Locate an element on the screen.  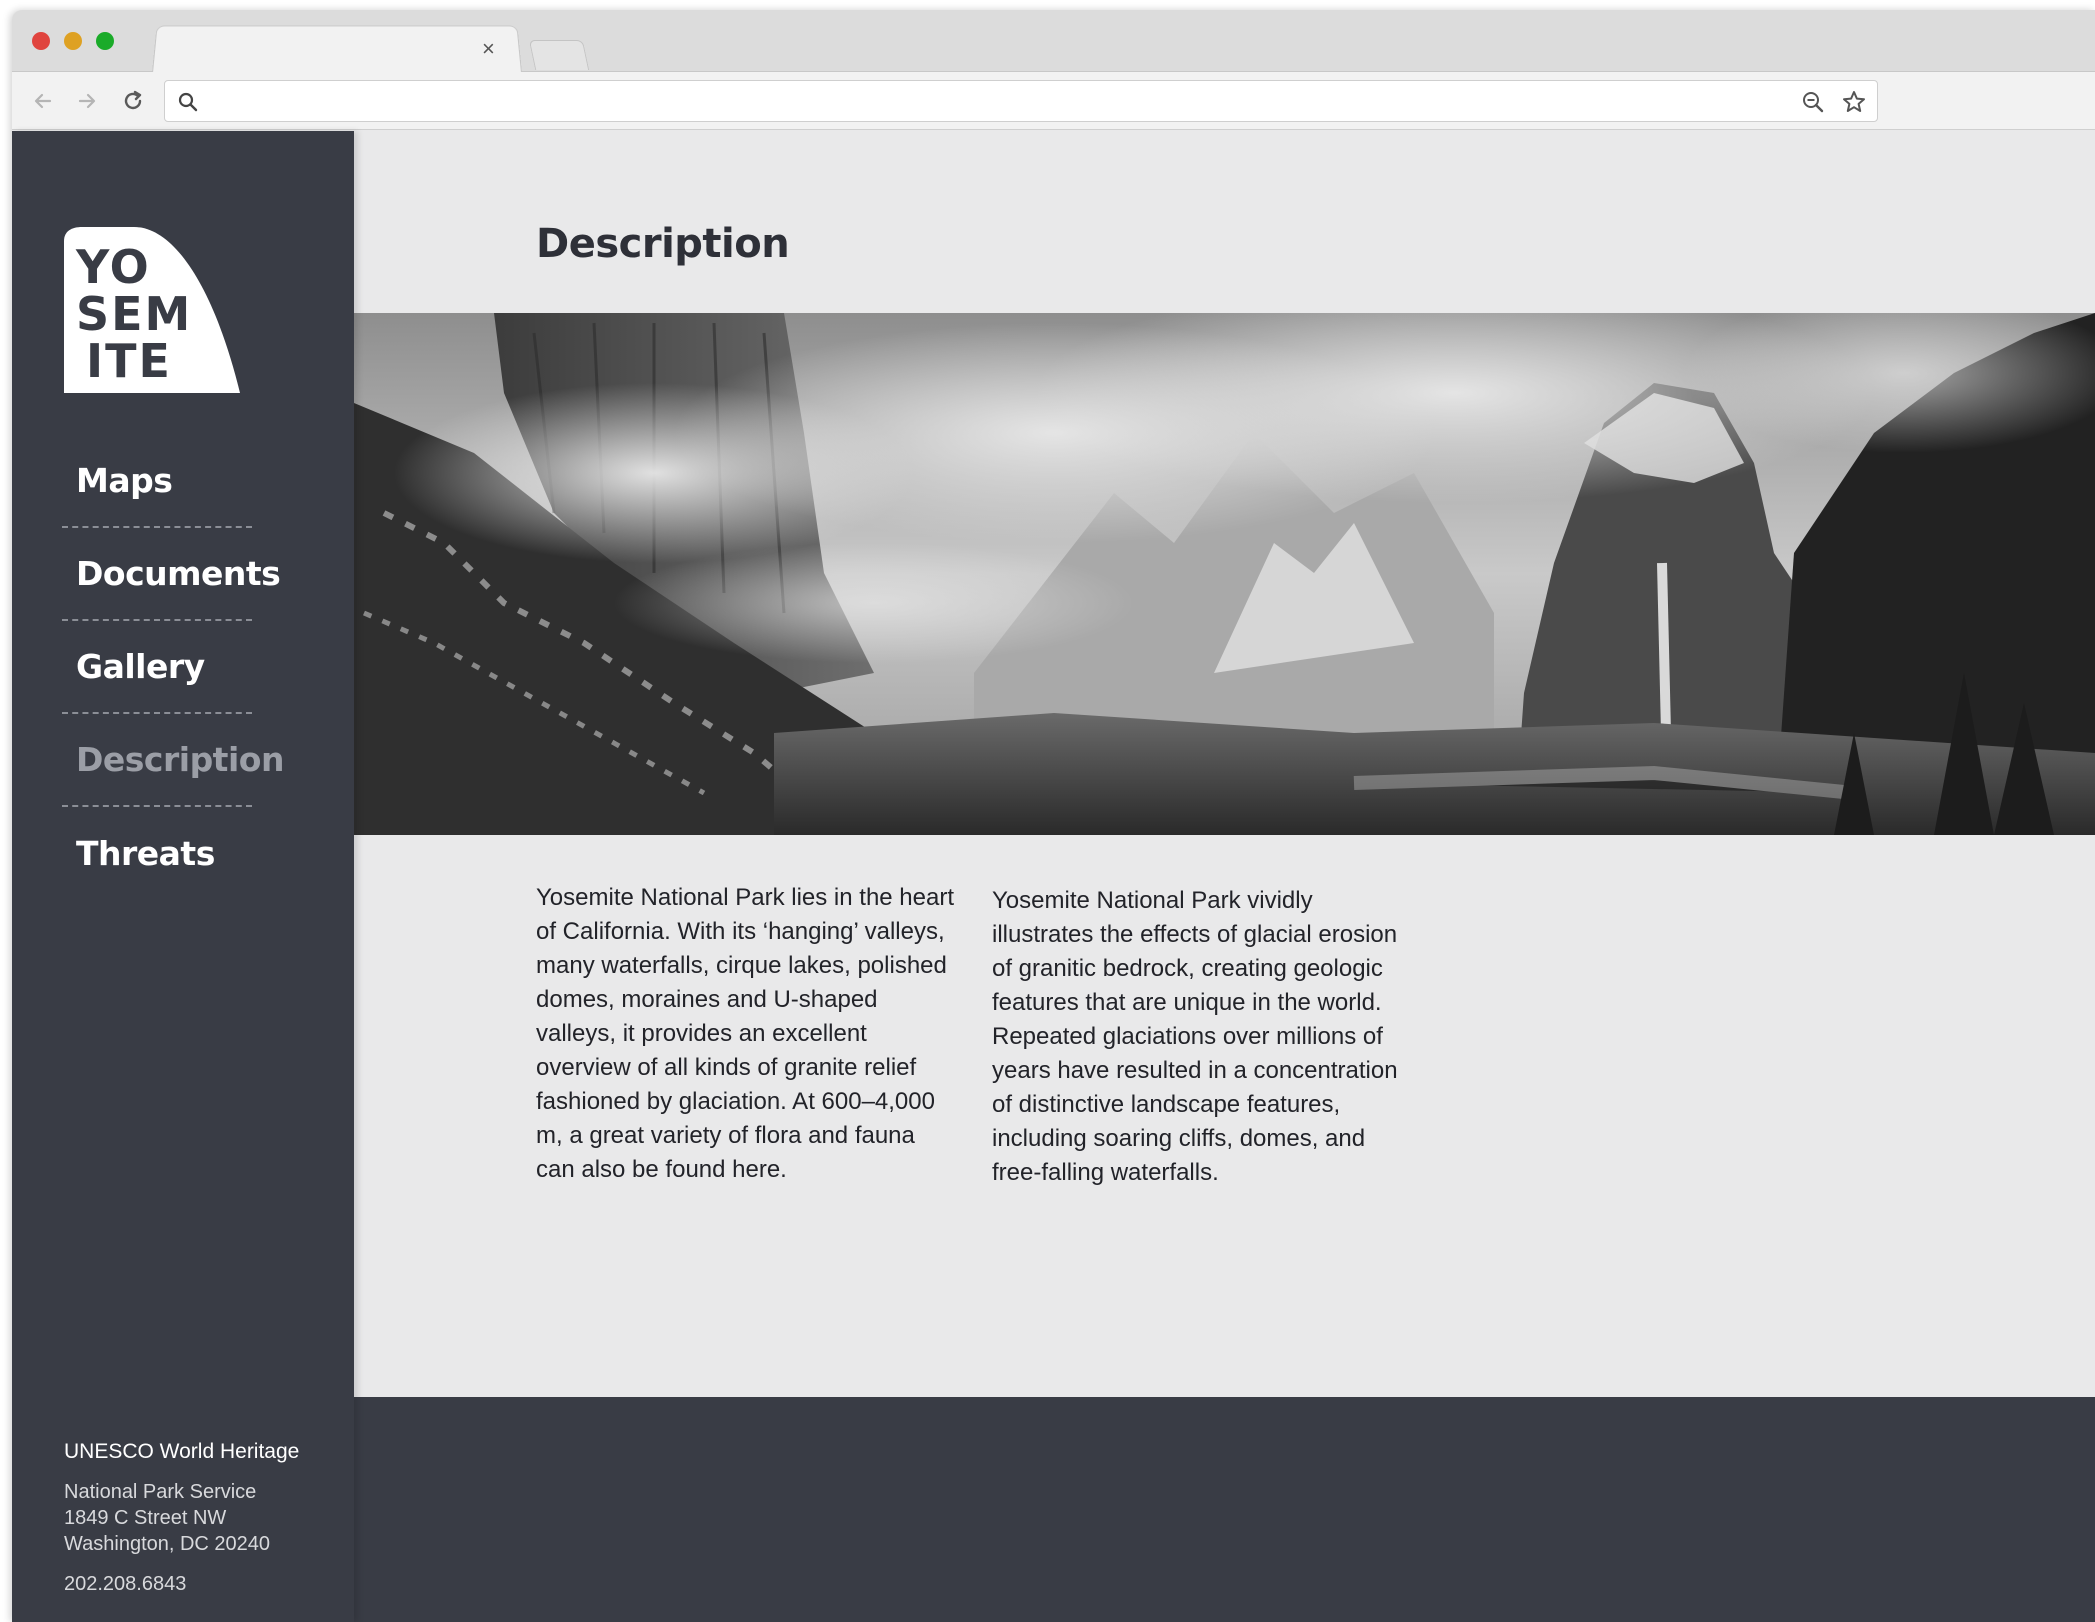
page-title: Description is located at coordinates (663, 244).